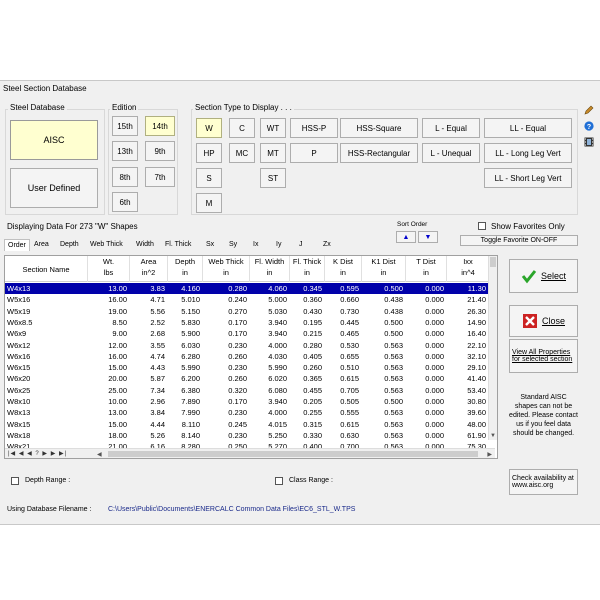 The width and height of the screenshot is (600, 600). Describe the element at coordinates (307, 269) in the screenshot. I see `col-header-fl-thick: Fl. Thick in` at that location.